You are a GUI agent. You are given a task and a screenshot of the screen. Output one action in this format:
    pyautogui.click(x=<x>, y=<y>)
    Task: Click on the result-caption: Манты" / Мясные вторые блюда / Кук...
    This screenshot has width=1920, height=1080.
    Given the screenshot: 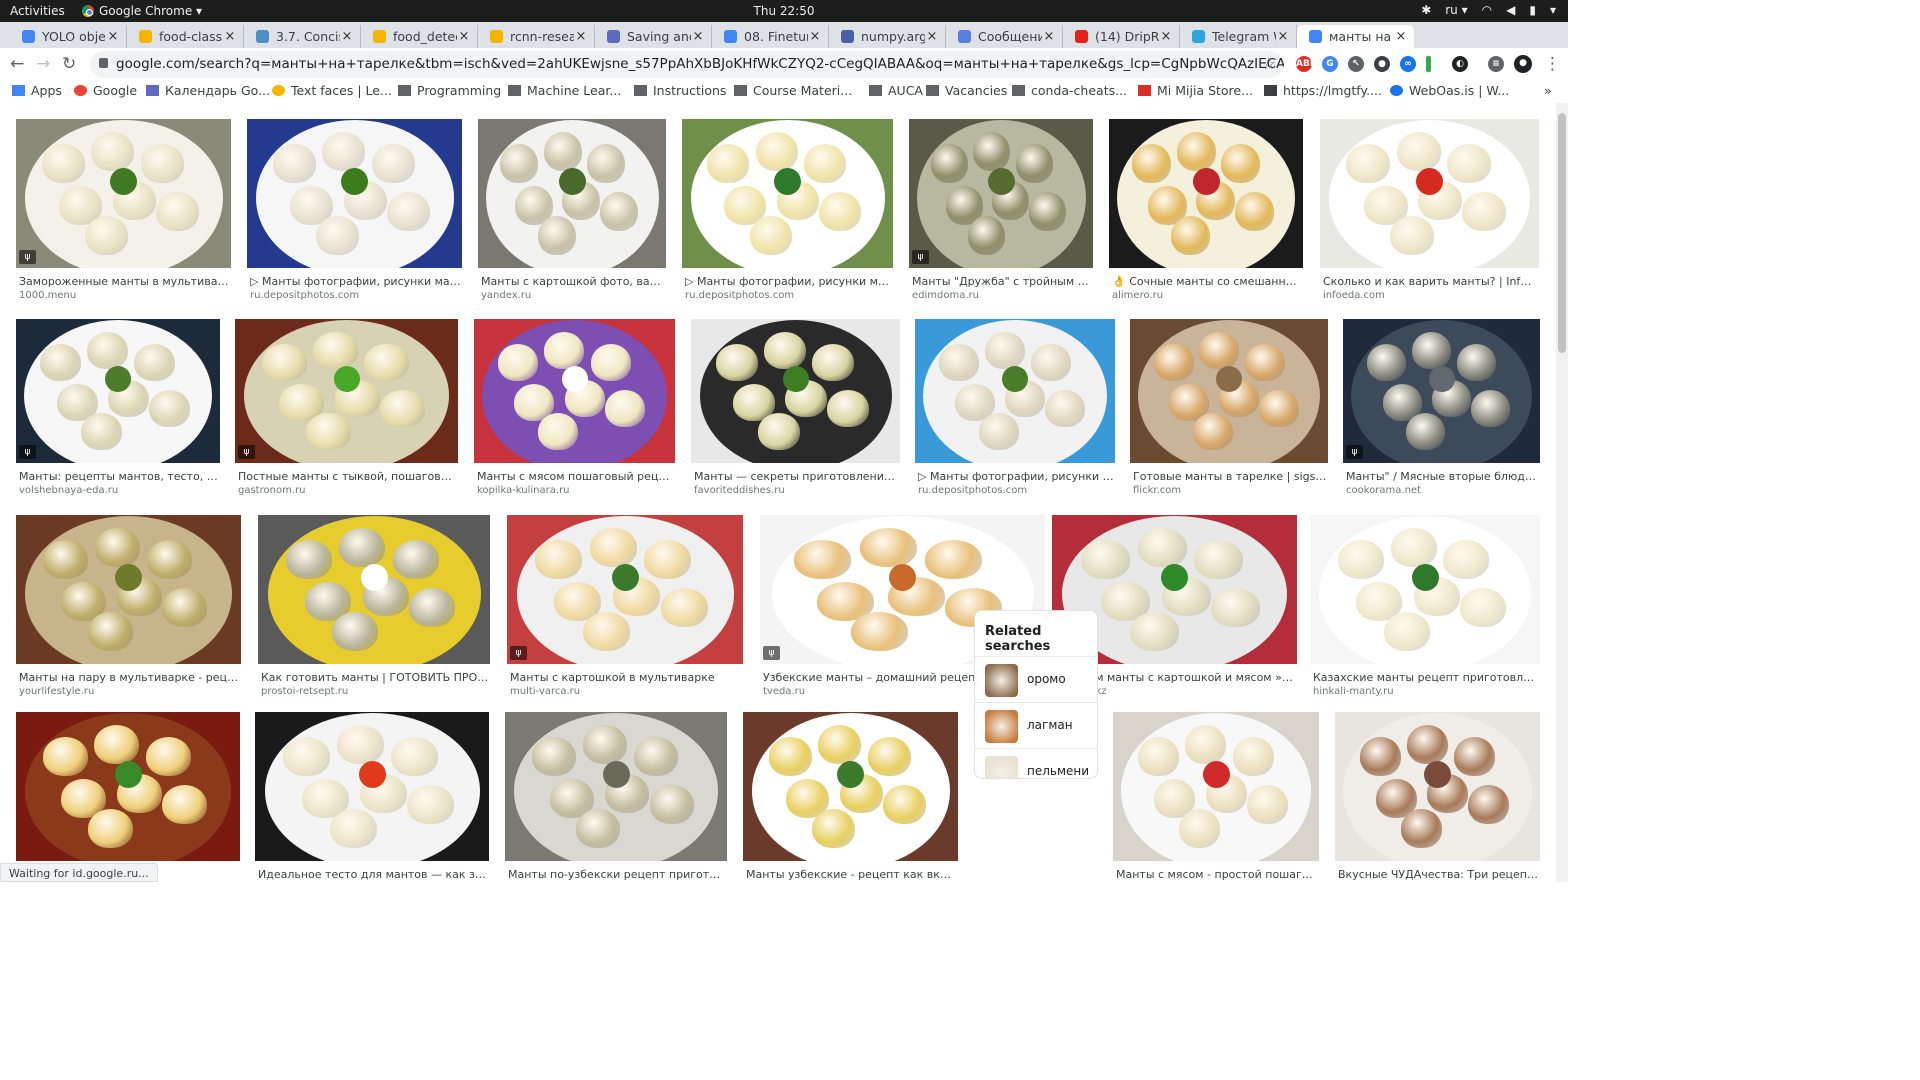 What is the action you would take?
    pyautogui.click(x=1442, y=476)
    